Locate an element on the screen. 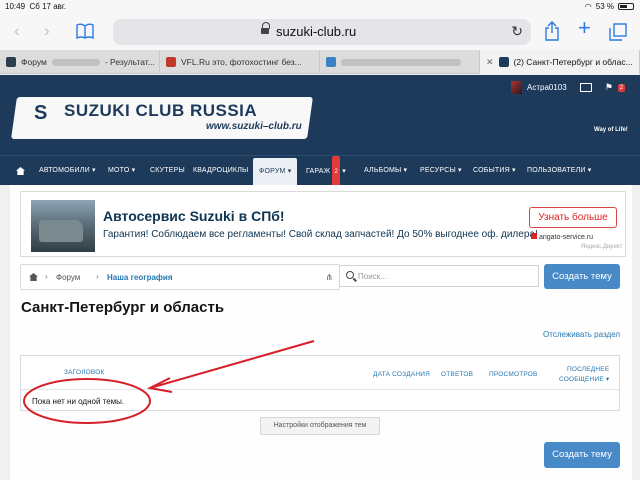 The width and height of the screenshot is (640, 480). wifi-icon: ◠ is located at coordinates (588, 6).